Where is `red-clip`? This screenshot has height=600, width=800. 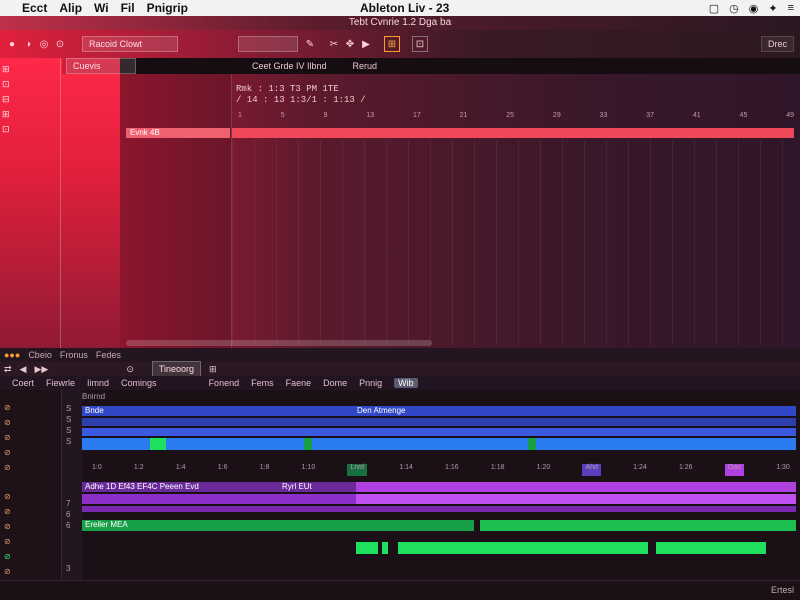
red-clip is located at coordinates (513, 133).